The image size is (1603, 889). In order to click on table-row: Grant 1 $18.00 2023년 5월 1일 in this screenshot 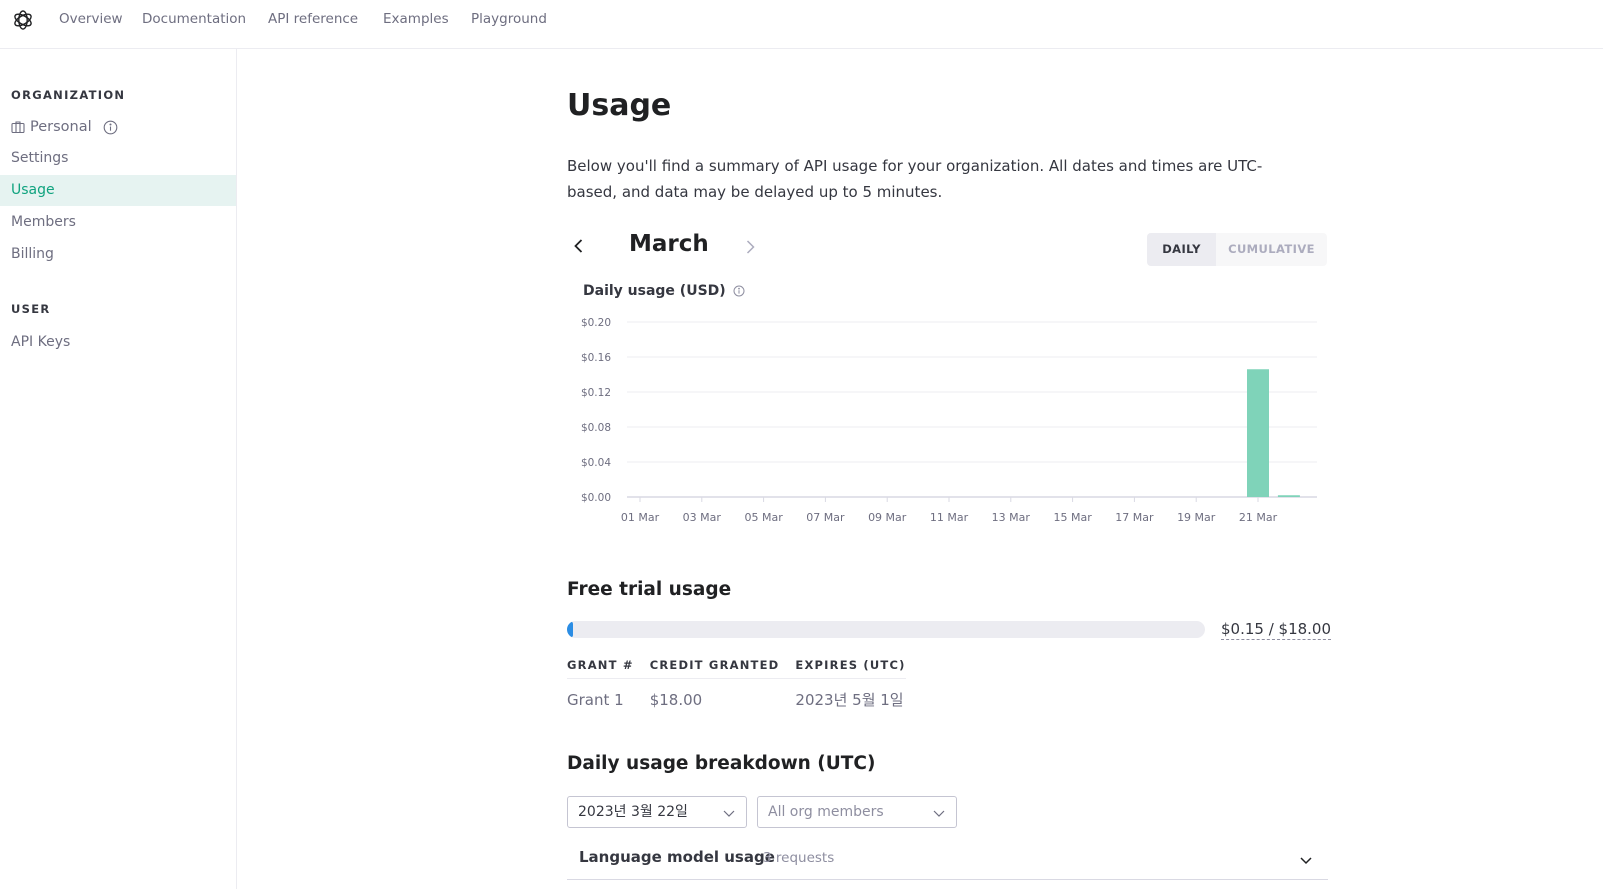, I will do `click(736, 695)`.